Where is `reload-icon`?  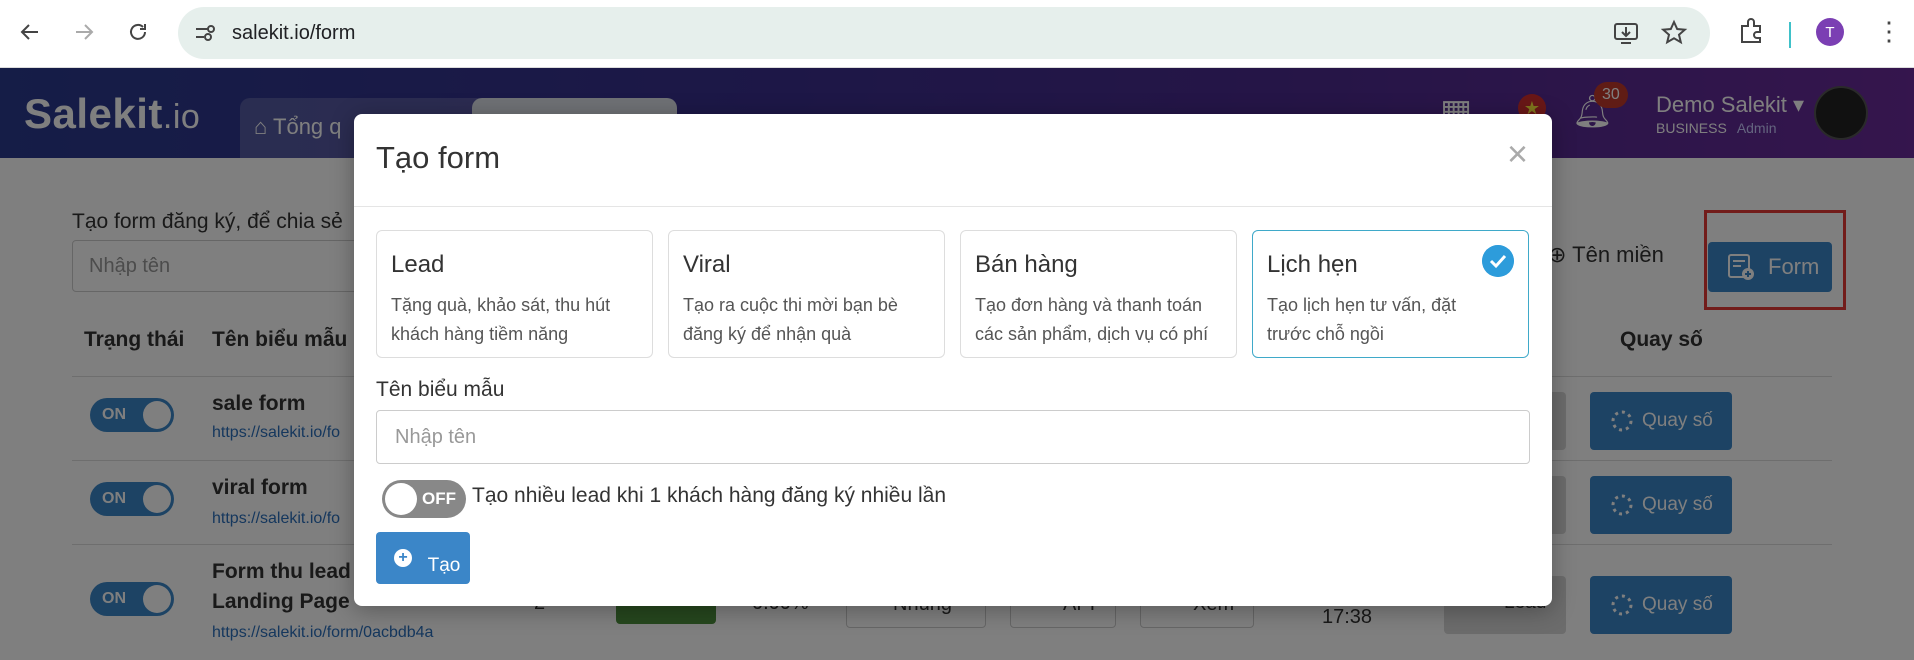
reload-icon is located at coordinates (138, 32).